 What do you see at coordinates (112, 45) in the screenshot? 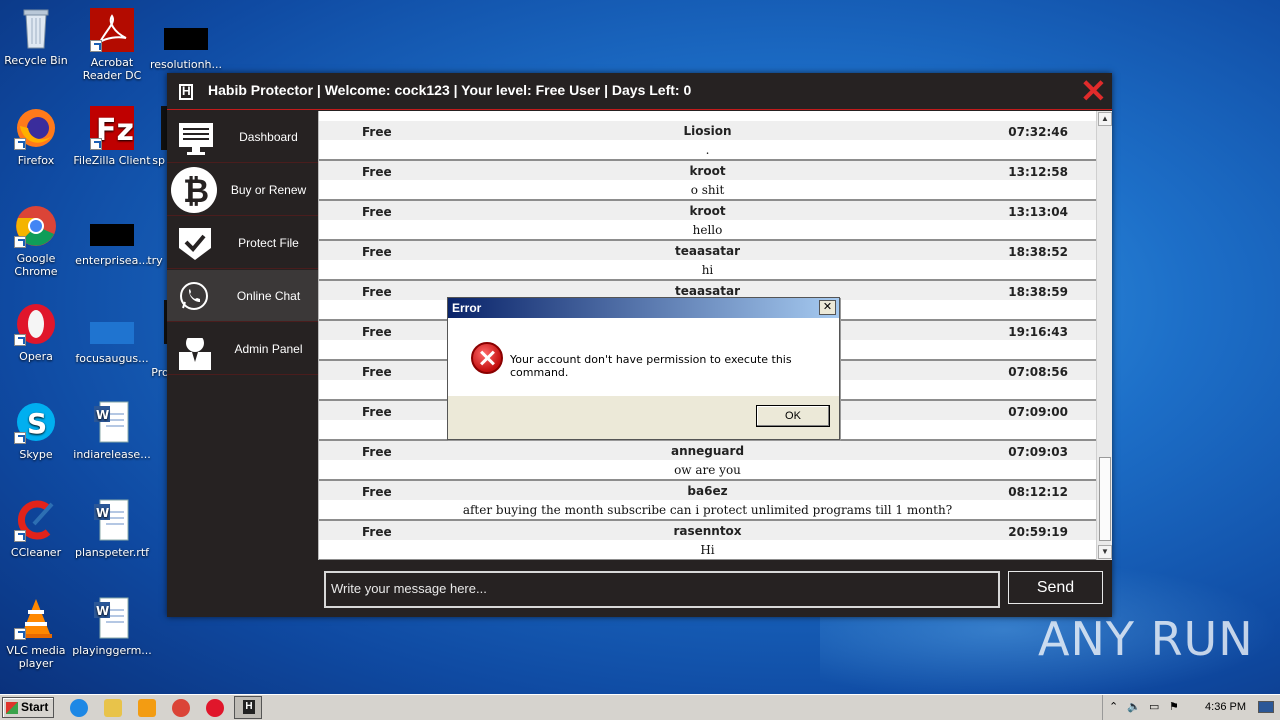
I see `acrobat-shortcut: Acrobat Reader DC` at bounding box center [112, 45].